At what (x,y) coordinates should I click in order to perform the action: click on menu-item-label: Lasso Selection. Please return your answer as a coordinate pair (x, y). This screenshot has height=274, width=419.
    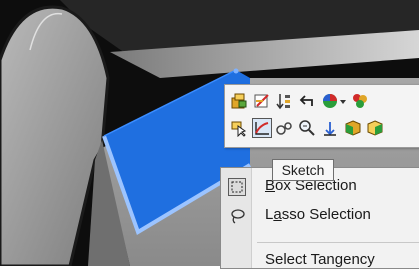
    Looking at the image, I should click on (318, 214).